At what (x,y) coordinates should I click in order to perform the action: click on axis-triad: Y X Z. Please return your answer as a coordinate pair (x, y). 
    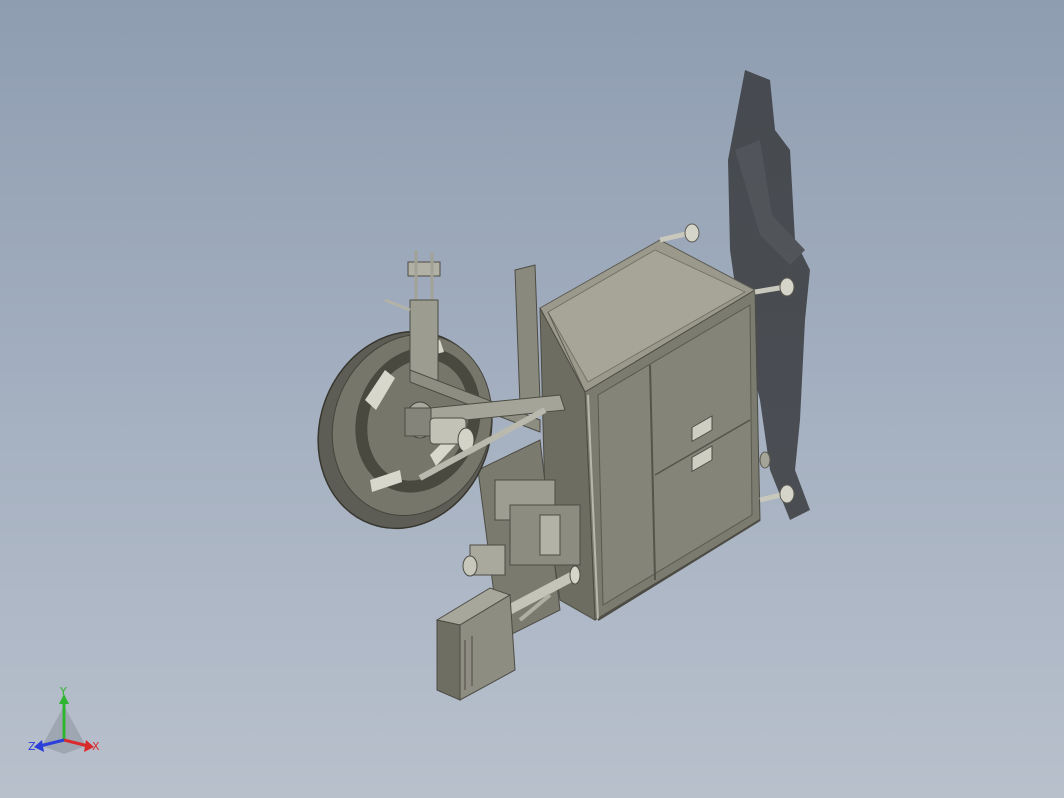
    Looking at the image, I should click on (64, 719).